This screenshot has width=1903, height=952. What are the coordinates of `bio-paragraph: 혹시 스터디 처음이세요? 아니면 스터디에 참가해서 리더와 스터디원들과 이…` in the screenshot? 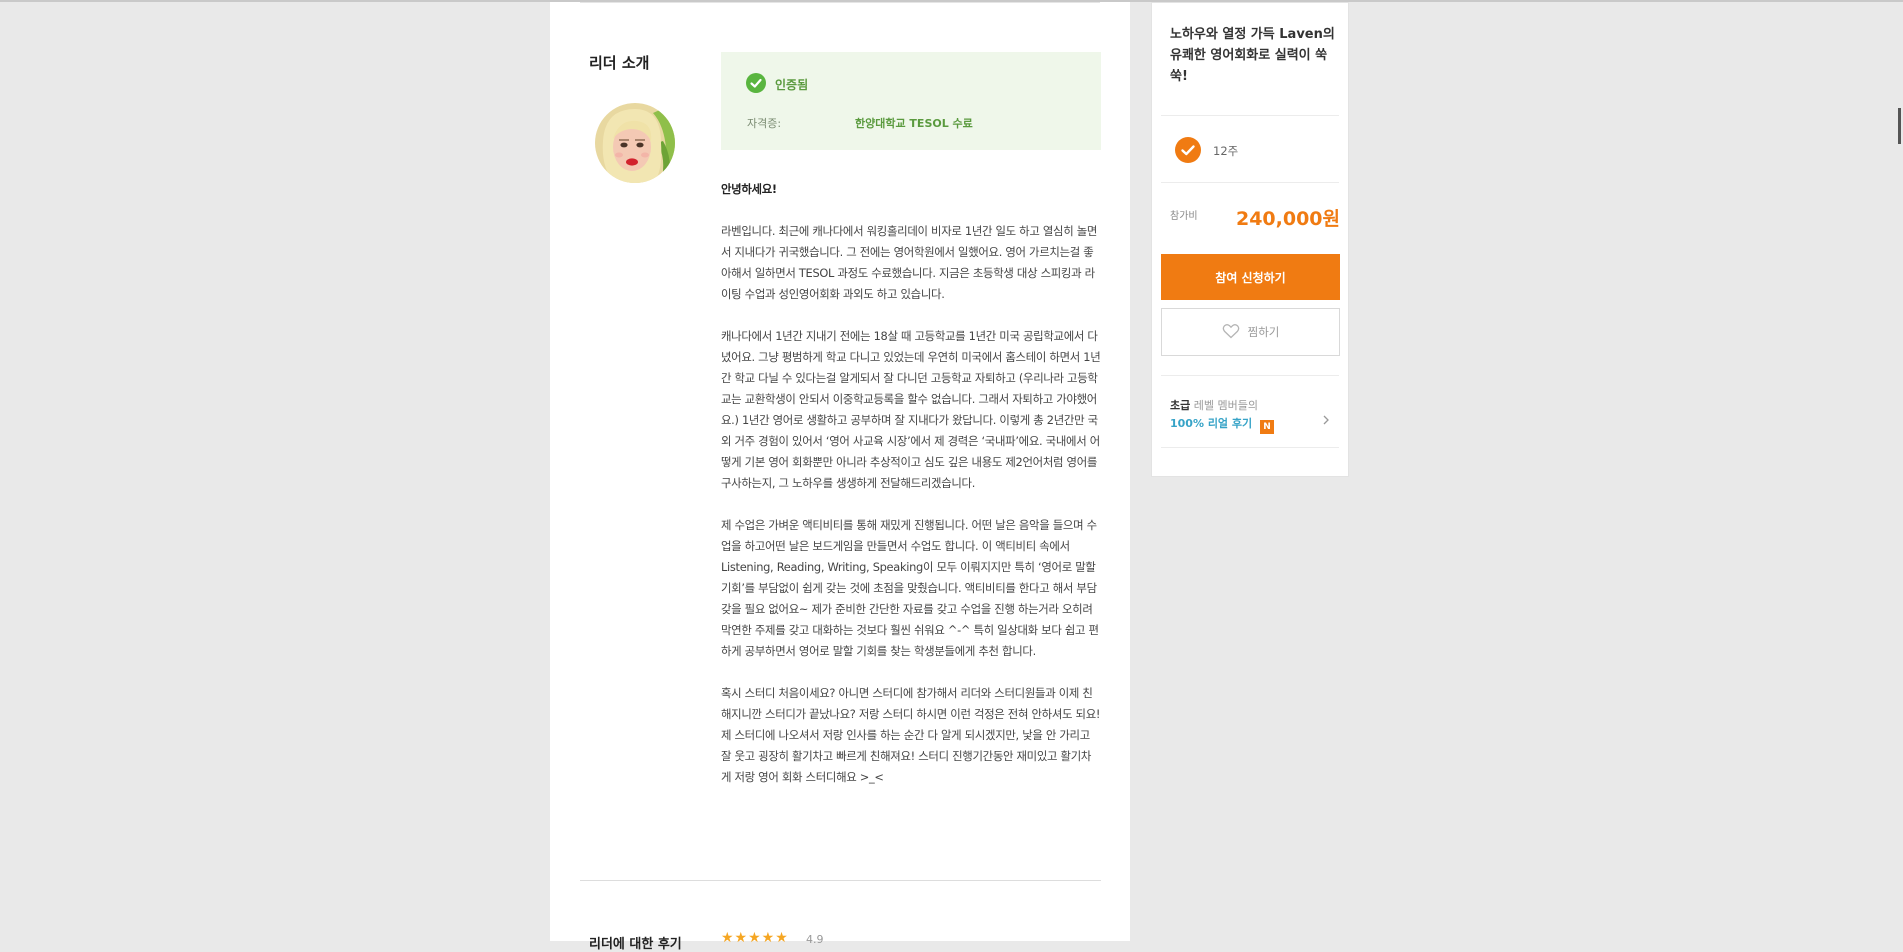 It's located at (911, 735).